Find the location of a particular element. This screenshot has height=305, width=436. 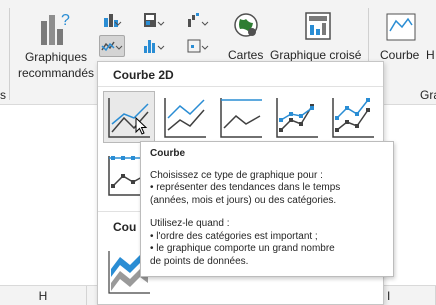

chart-thumb-stacked-line is located at coordinates (185, 117).